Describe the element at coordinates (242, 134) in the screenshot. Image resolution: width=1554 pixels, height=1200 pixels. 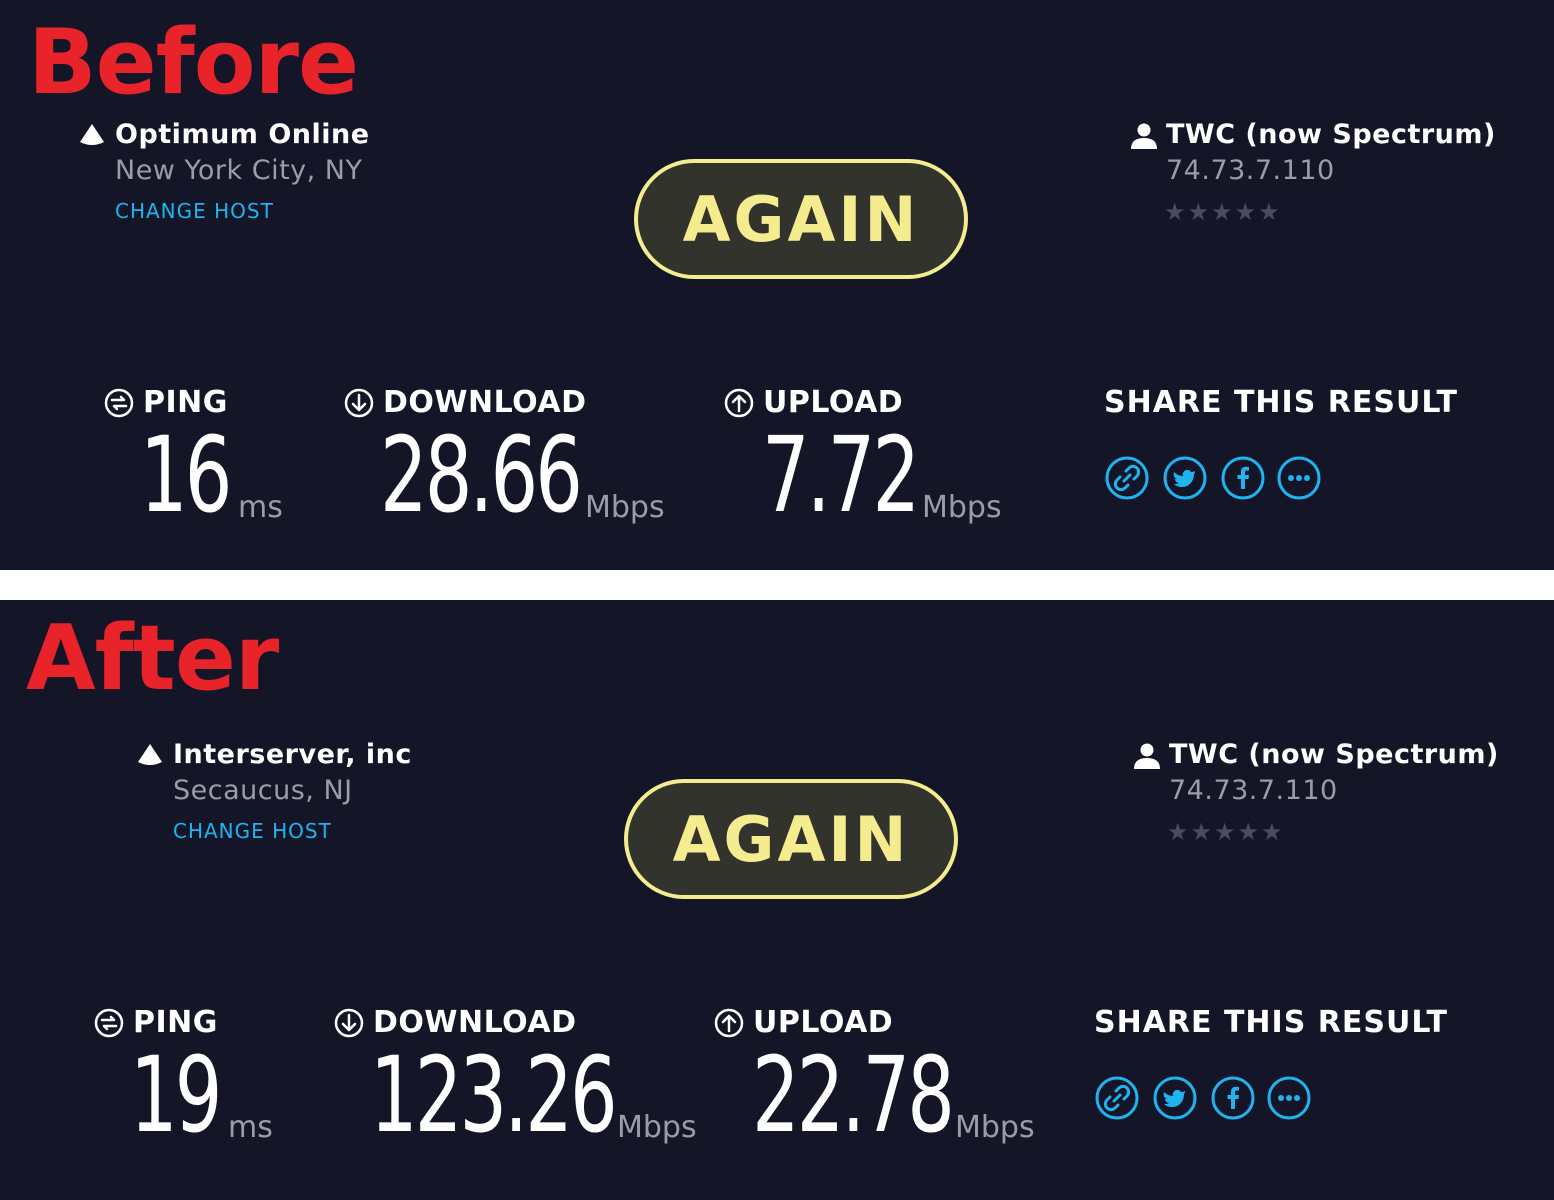
I see `host-name: Optimum Online` at that location.